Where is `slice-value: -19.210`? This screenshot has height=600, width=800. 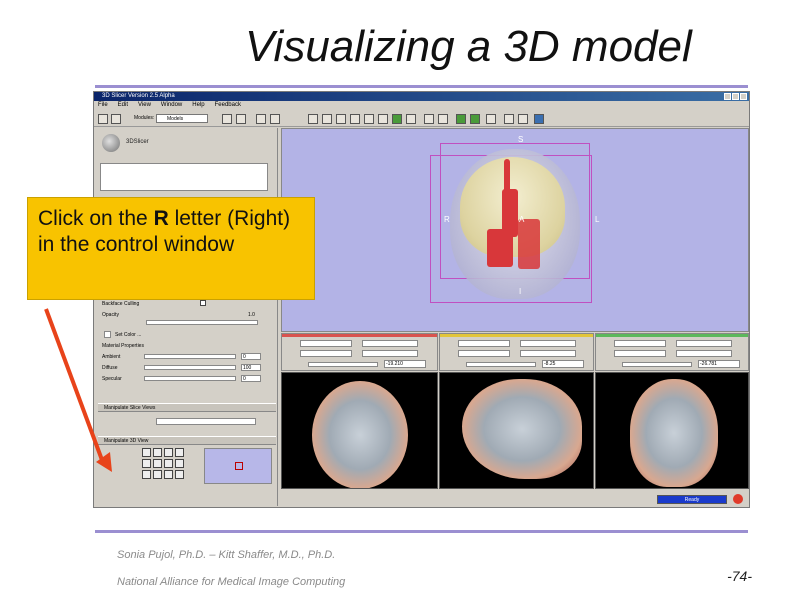
slice-value: -19.210 is located at coordinates (405, 364).